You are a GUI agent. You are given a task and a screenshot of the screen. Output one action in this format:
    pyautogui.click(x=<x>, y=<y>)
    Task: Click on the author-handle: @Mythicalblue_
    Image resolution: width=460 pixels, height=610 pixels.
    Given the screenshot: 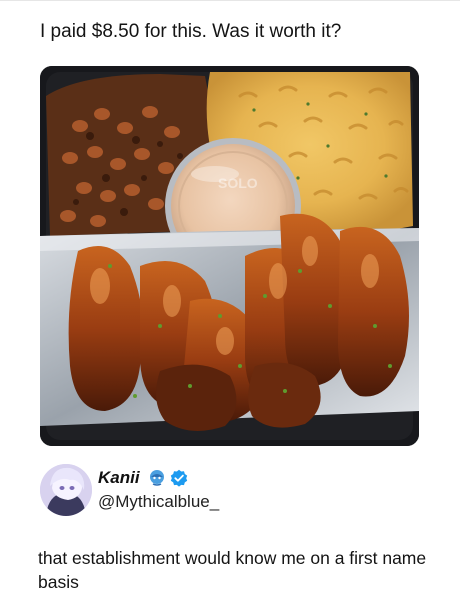 What is the action you would take?
    pyautogui.click(x=158, y=502)
    